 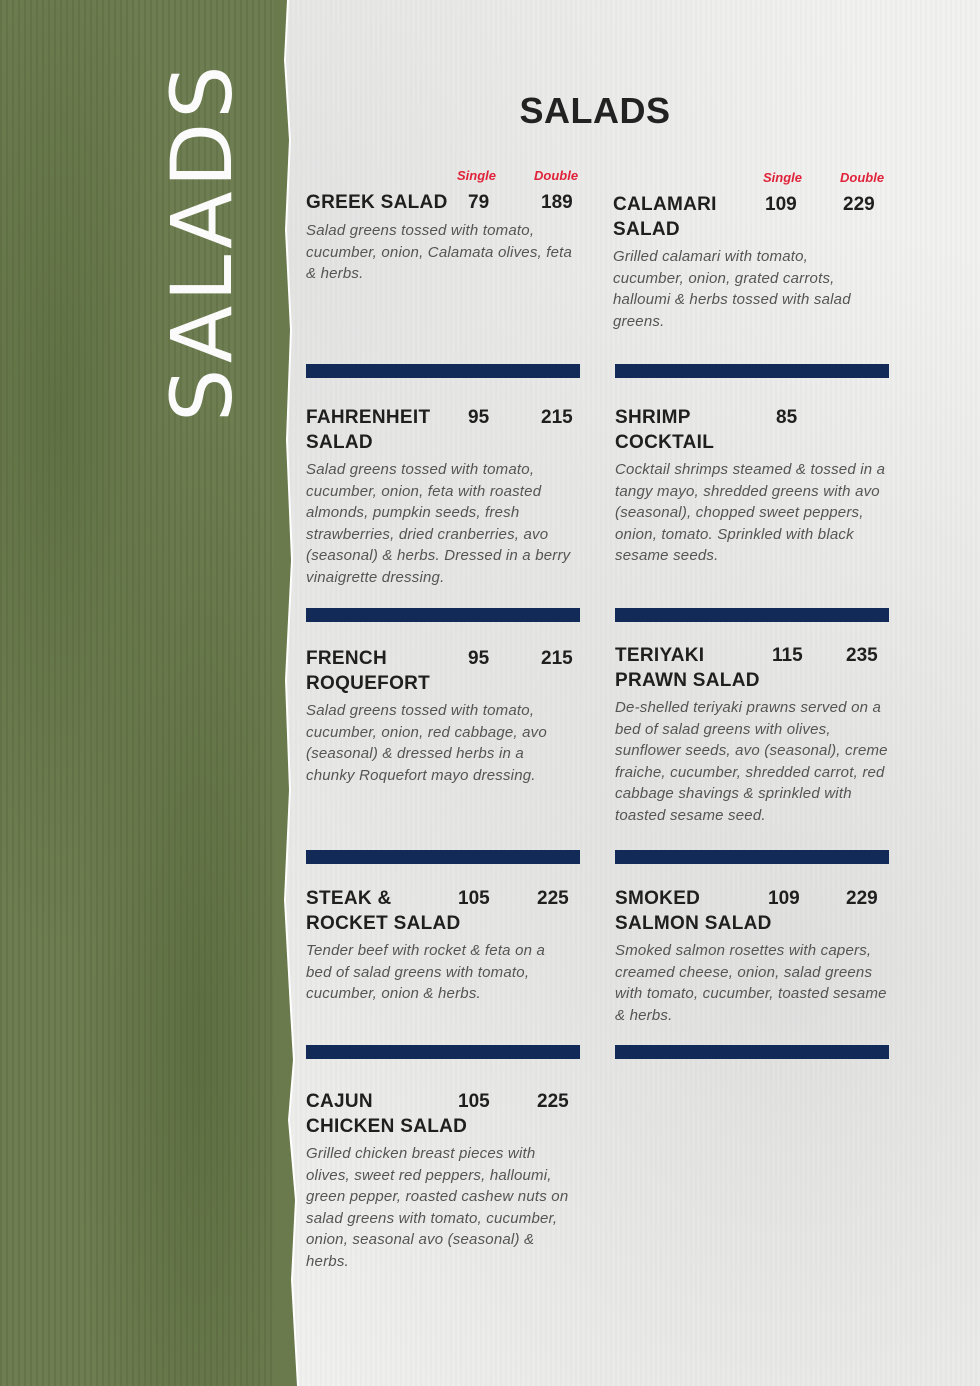 I want to click on item-name-line-1: FAHRENHEIT, so click(x=368, y=417).